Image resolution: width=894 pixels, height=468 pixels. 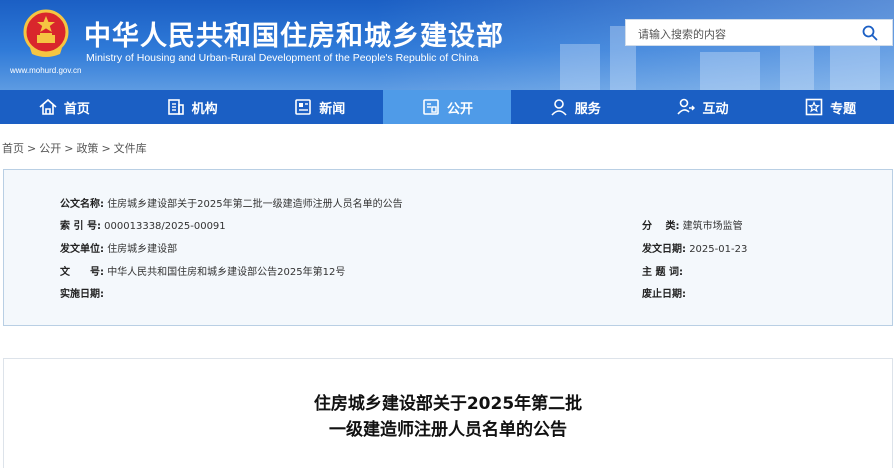 What do you see at coordinates (661, 226) in the screenshot?
I see `meta-label: 分 类:` at bounding box center [661, 226].